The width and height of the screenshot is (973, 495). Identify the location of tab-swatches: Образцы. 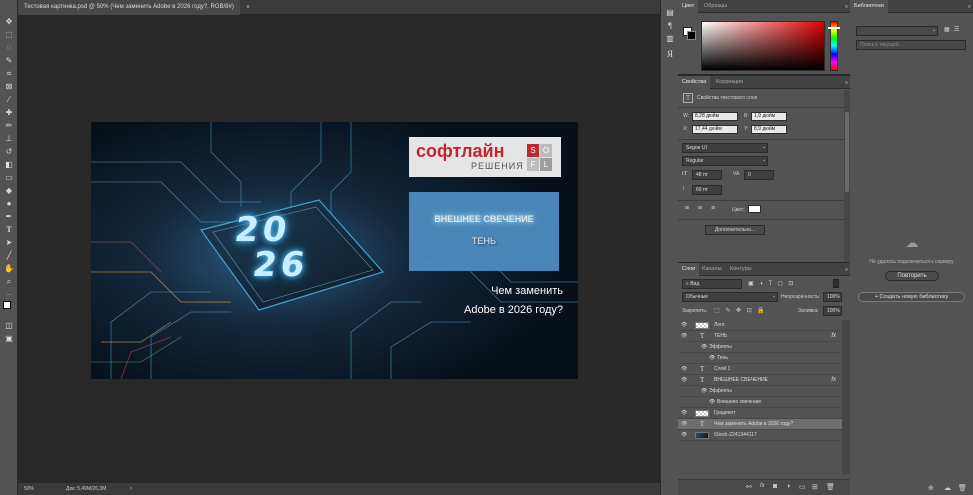
(715, 6).